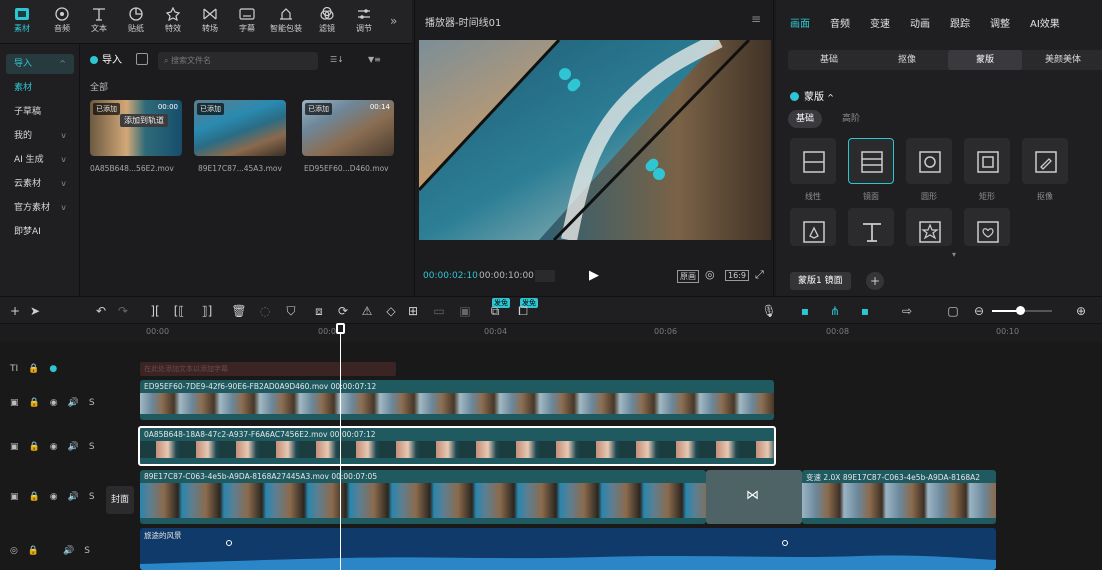 The image size is (1102, 570). Describe the element at coordinates (1045, 161) in the screenshot. I see `mask-cutout` at that location.